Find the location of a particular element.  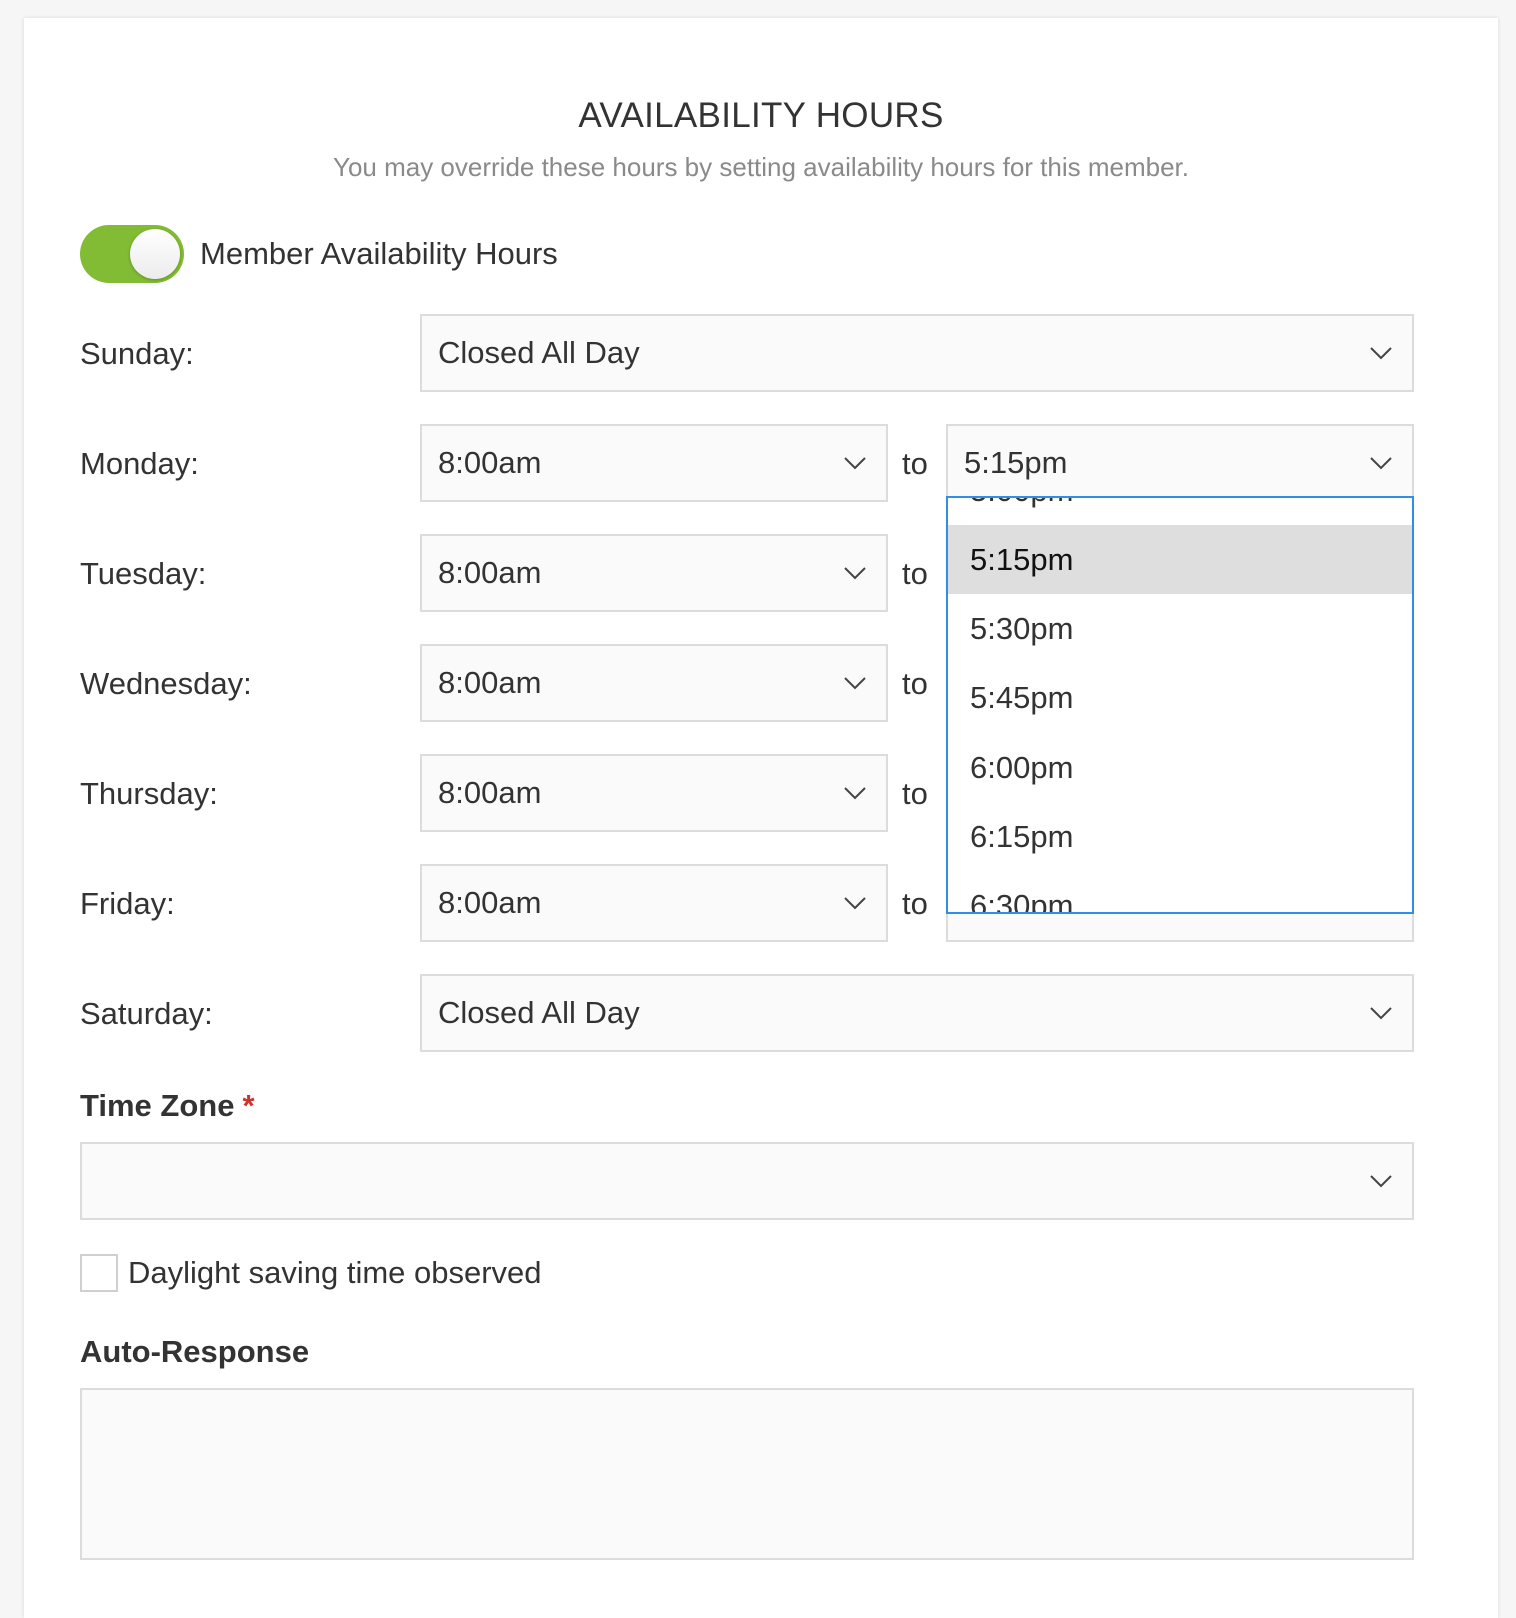

day-label-thursday: Thursday: is located at coordinates (149, 793).